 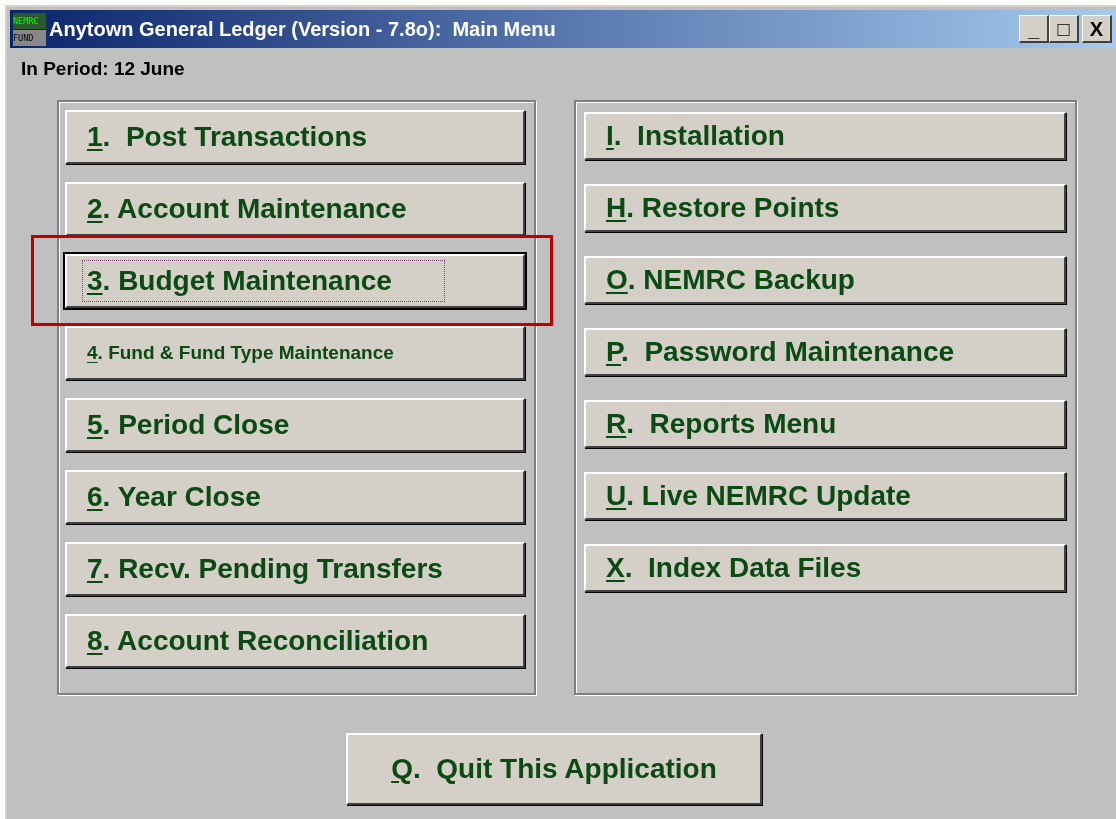 What do you see at coordinates (103, 69) in the screenshot?
I see `period-label: In Period: 12 June` at bounding box center [103, 69].